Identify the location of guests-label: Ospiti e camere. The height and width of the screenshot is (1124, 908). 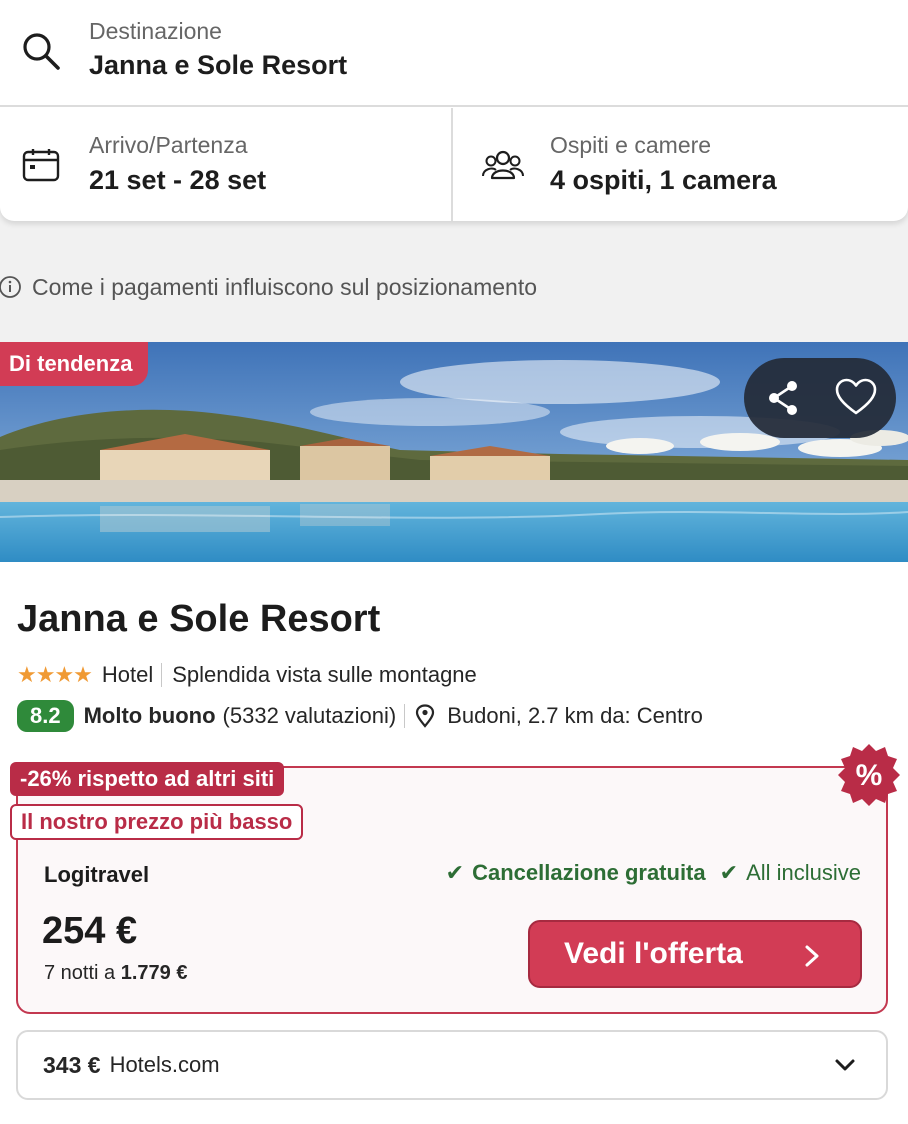
(631, 145).